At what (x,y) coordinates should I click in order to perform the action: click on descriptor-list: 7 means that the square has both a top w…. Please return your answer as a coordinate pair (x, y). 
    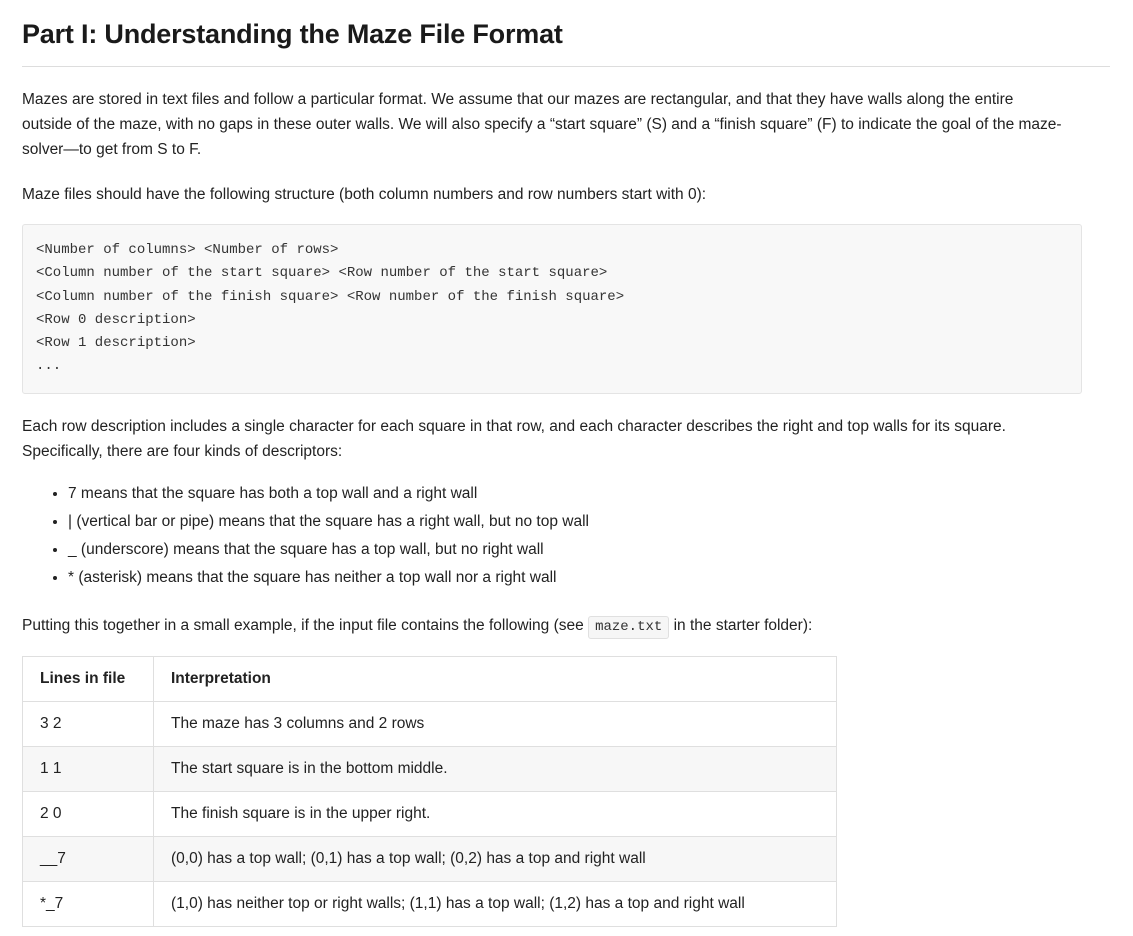
    Looking at the image, I should click on (566, 536).